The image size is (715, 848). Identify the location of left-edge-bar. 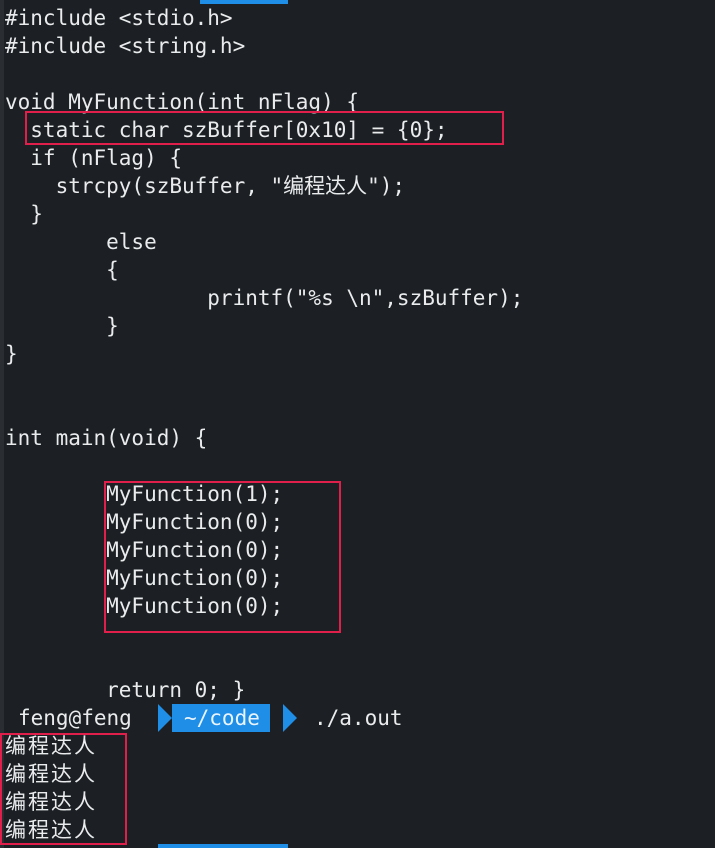
(2, 424).